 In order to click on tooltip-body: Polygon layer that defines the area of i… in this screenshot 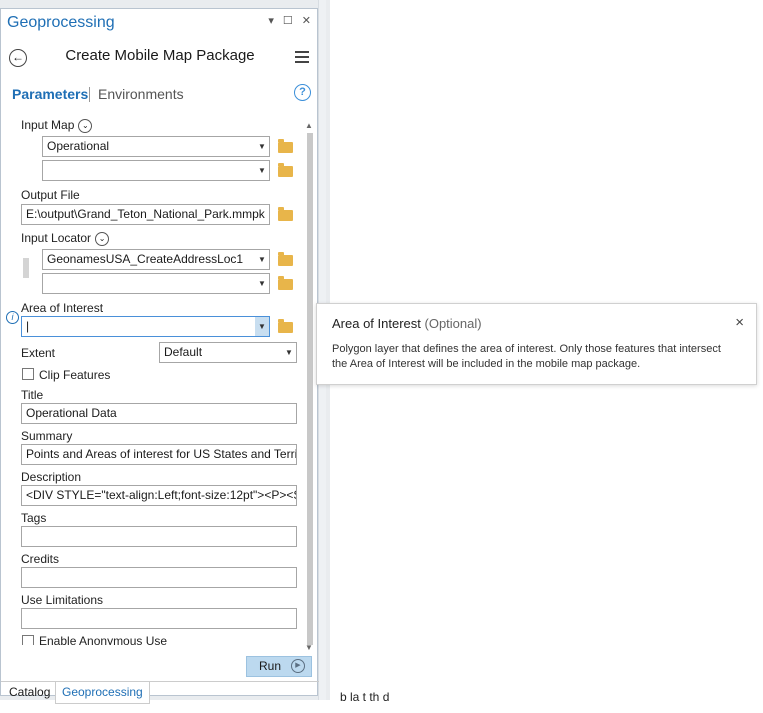, I will do `click(526, 356)`.